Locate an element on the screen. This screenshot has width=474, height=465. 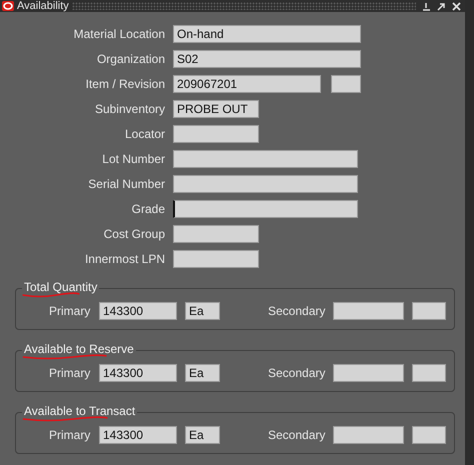
input-field: 209067201 is located at coordinates (247, 83).